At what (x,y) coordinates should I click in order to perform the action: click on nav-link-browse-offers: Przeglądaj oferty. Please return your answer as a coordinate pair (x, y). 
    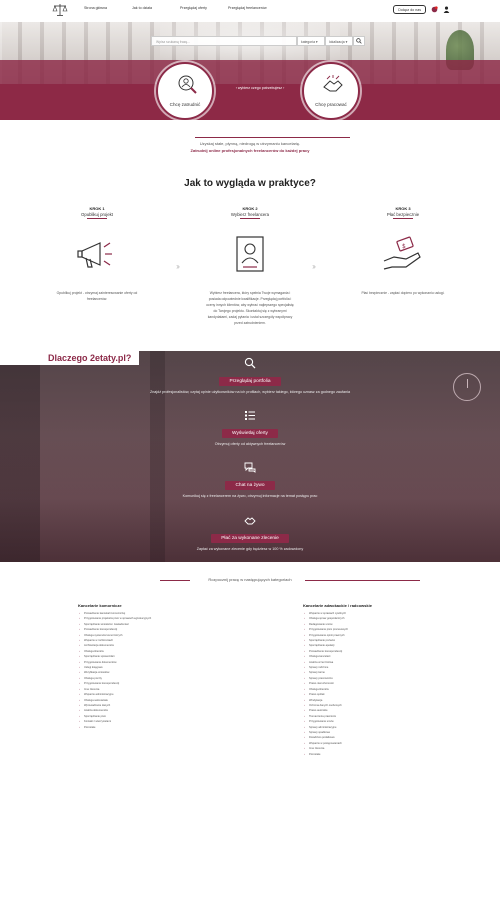
    Looking at the image, I should click on (204, 8).